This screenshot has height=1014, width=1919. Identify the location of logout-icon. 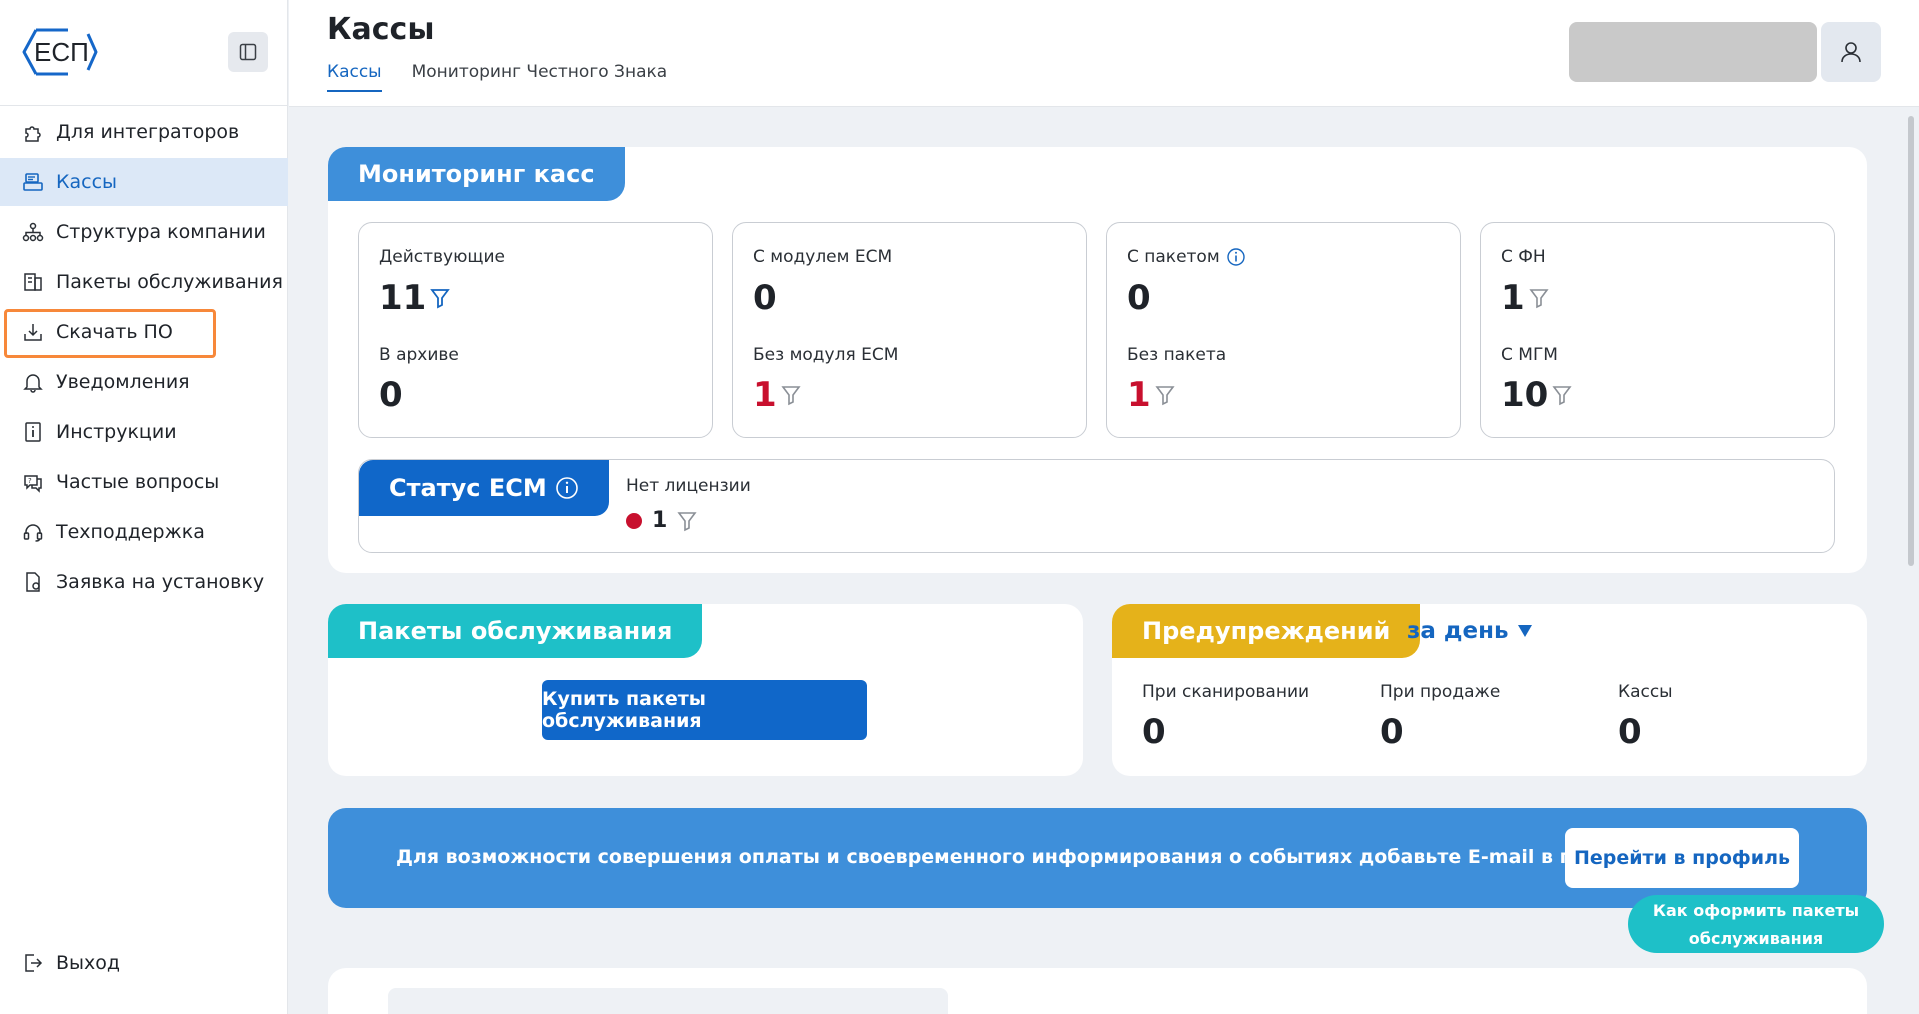
(33, 963).